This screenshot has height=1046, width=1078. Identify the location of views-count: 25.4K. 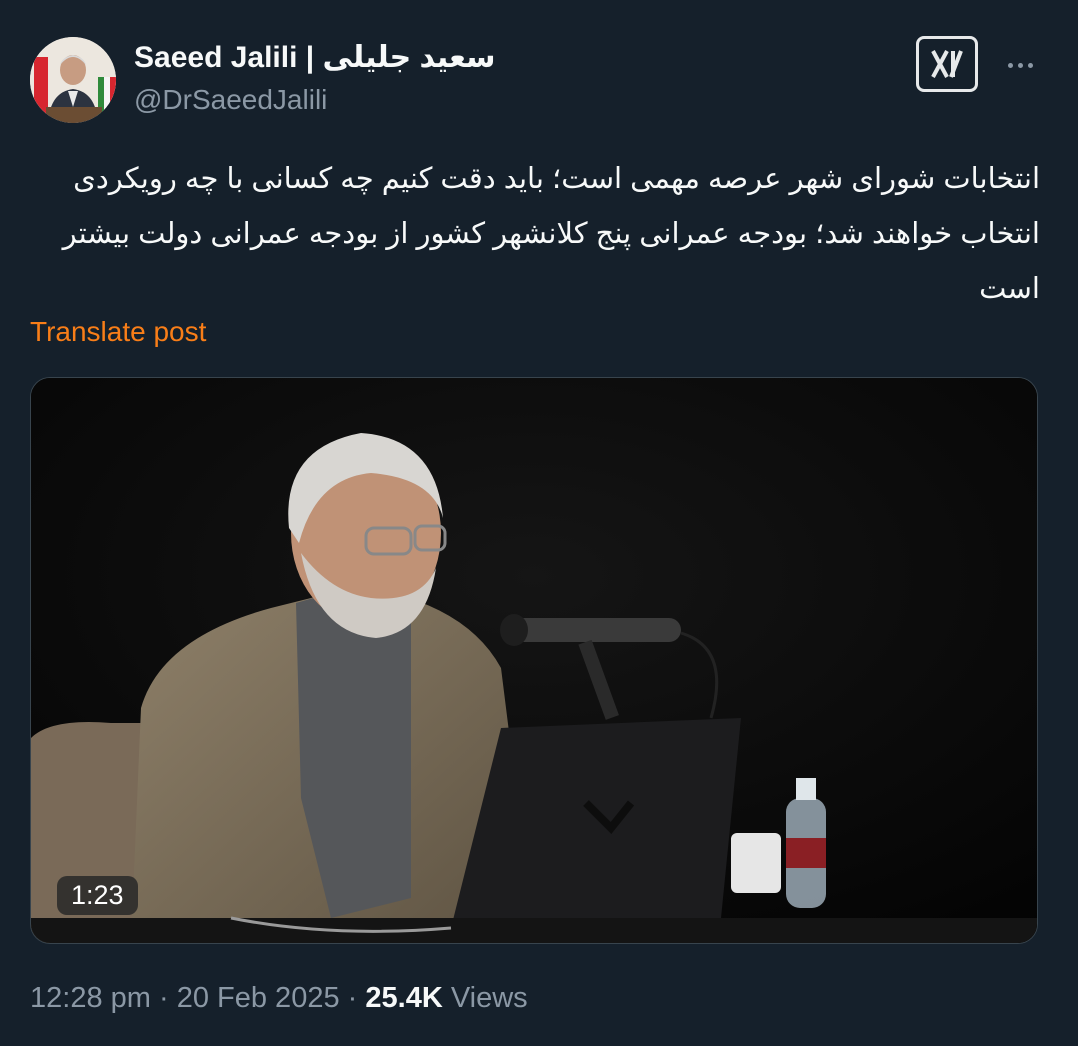
(403, 998).